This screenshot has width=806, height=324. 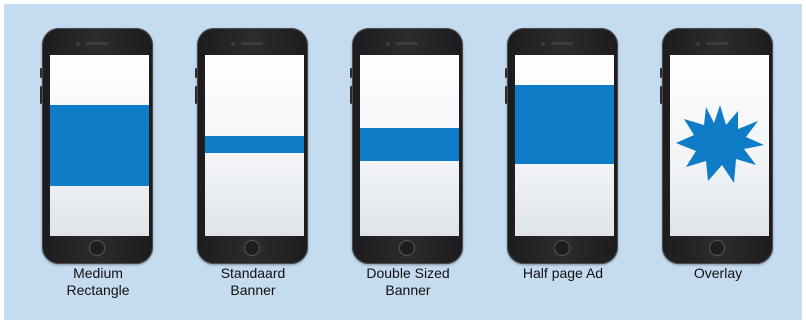 What do you see at coordinates (253, 281) in the screenshot?
I see `caption-standard-banner: Standaard Banner` at bounding box center [253, 281].